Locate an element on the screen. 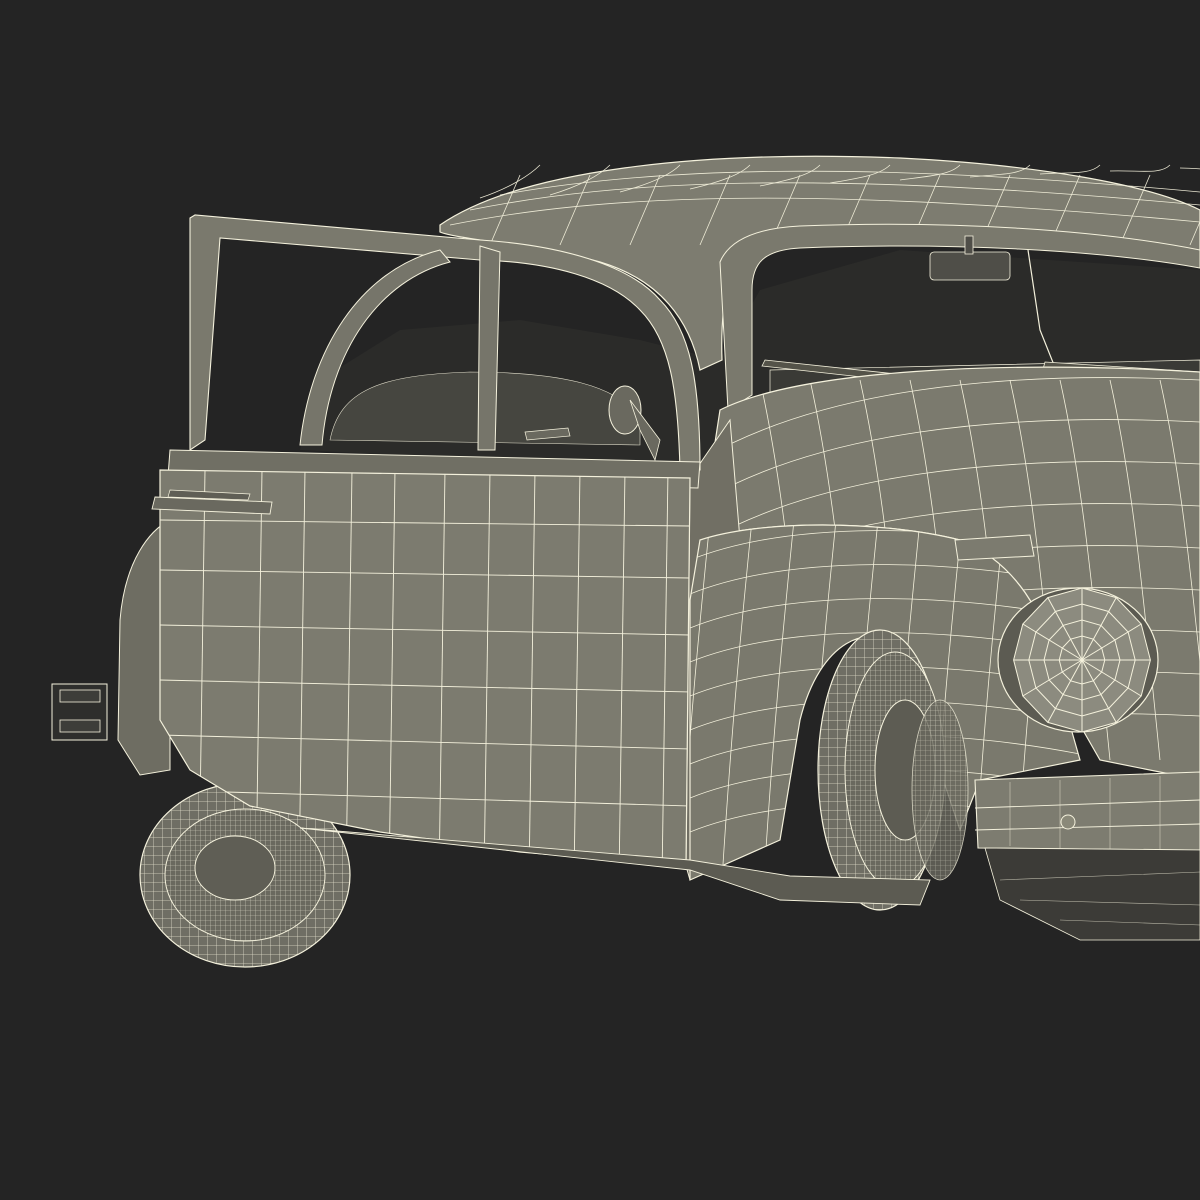 This screenshot has height=1200, width=1200. rear-bumper is located at coordinates (79, 712).